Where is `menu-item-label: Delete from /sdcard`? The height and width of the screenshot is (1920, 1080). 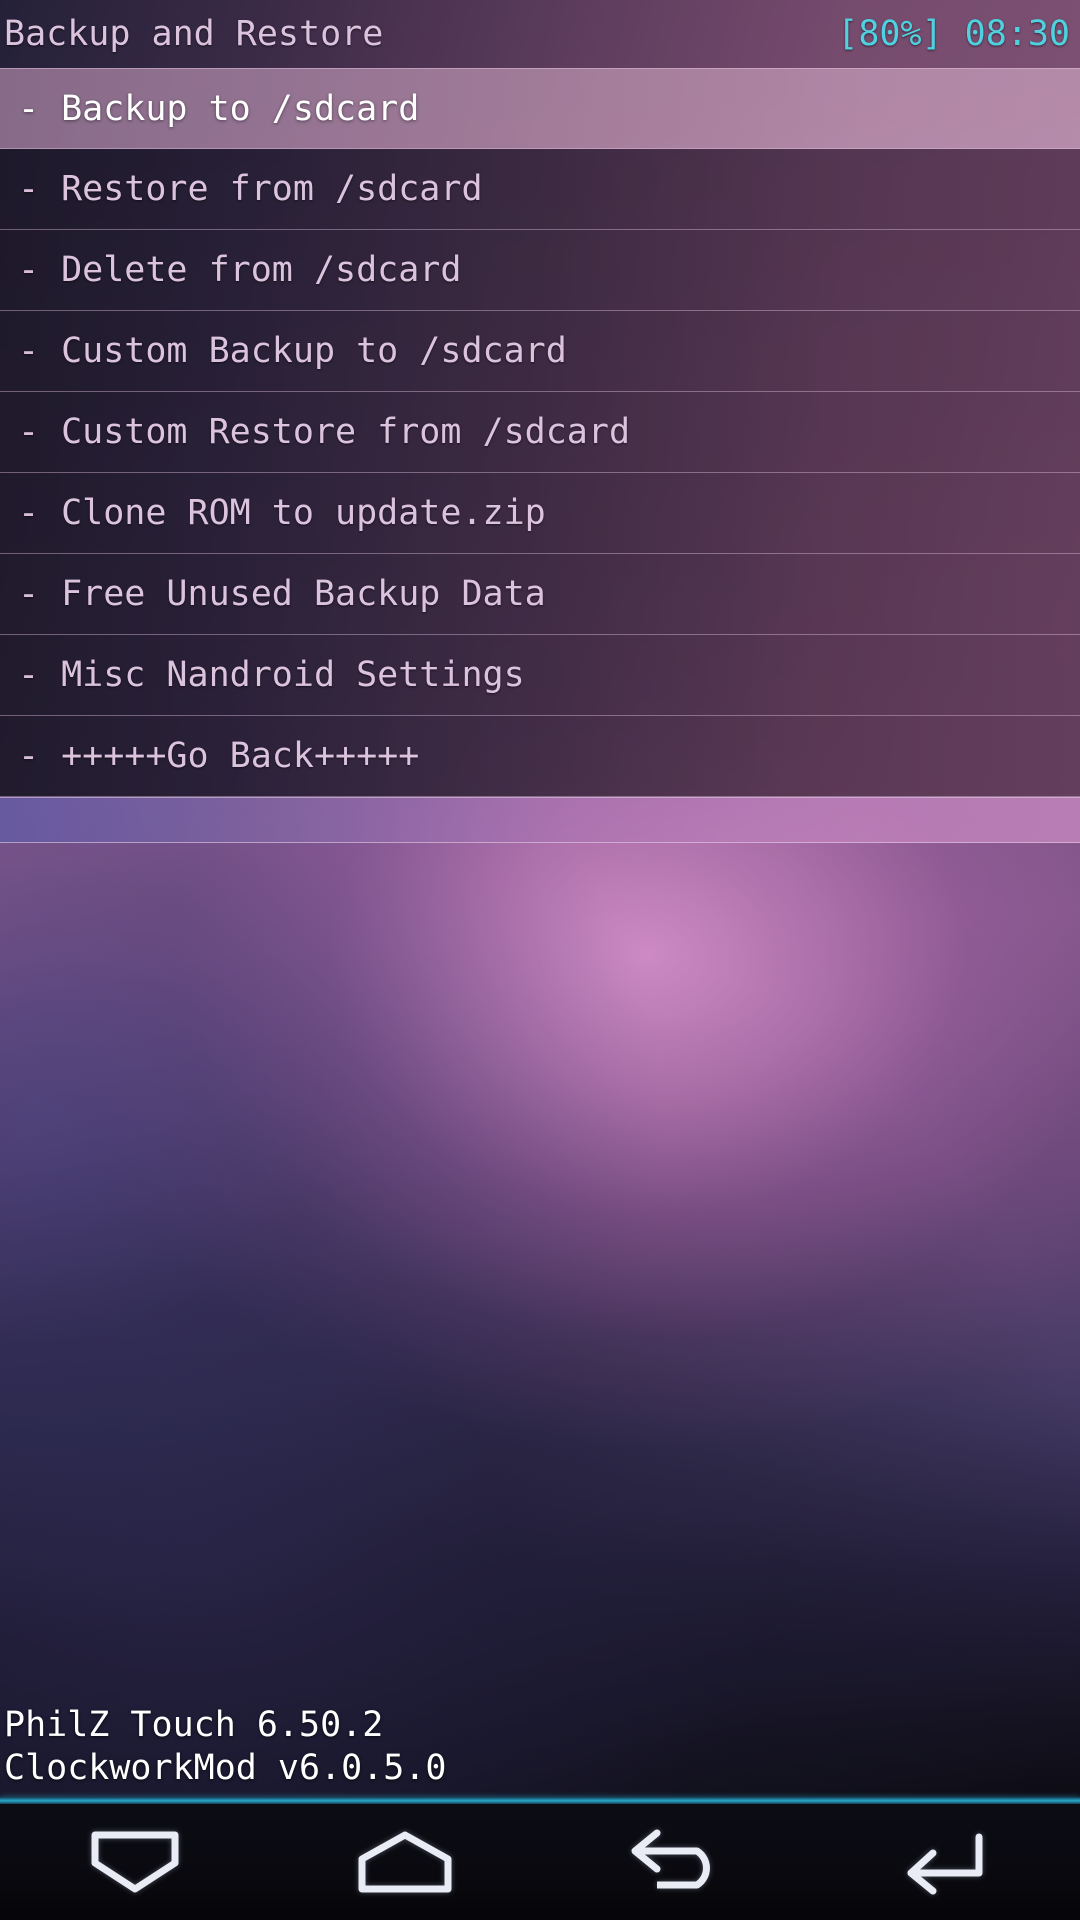
menu-item-label: Delete from /sdcard is located at coordinates (261, 270).